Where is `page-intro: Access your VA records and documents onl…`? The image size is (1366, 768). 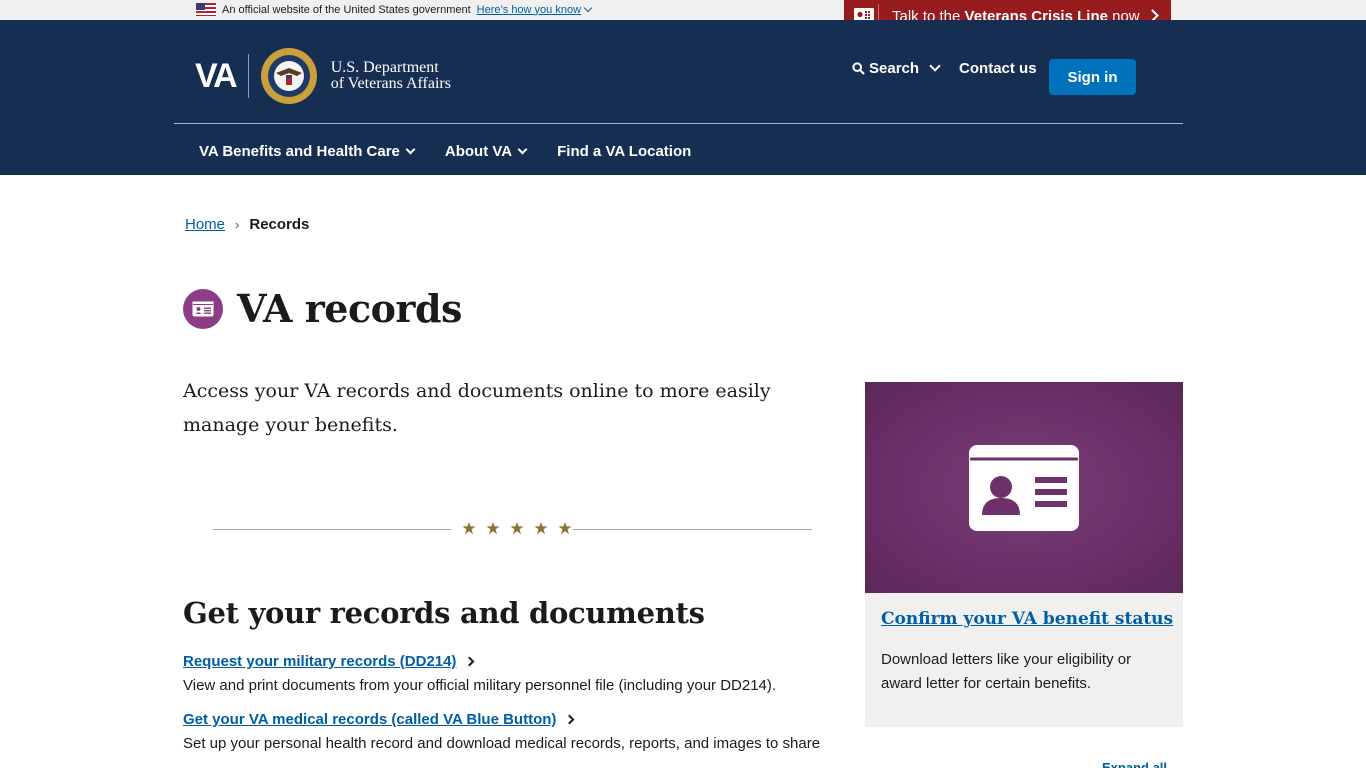 page-intro: Access your VA records and documents onl… is located at coordinates (477, 408).